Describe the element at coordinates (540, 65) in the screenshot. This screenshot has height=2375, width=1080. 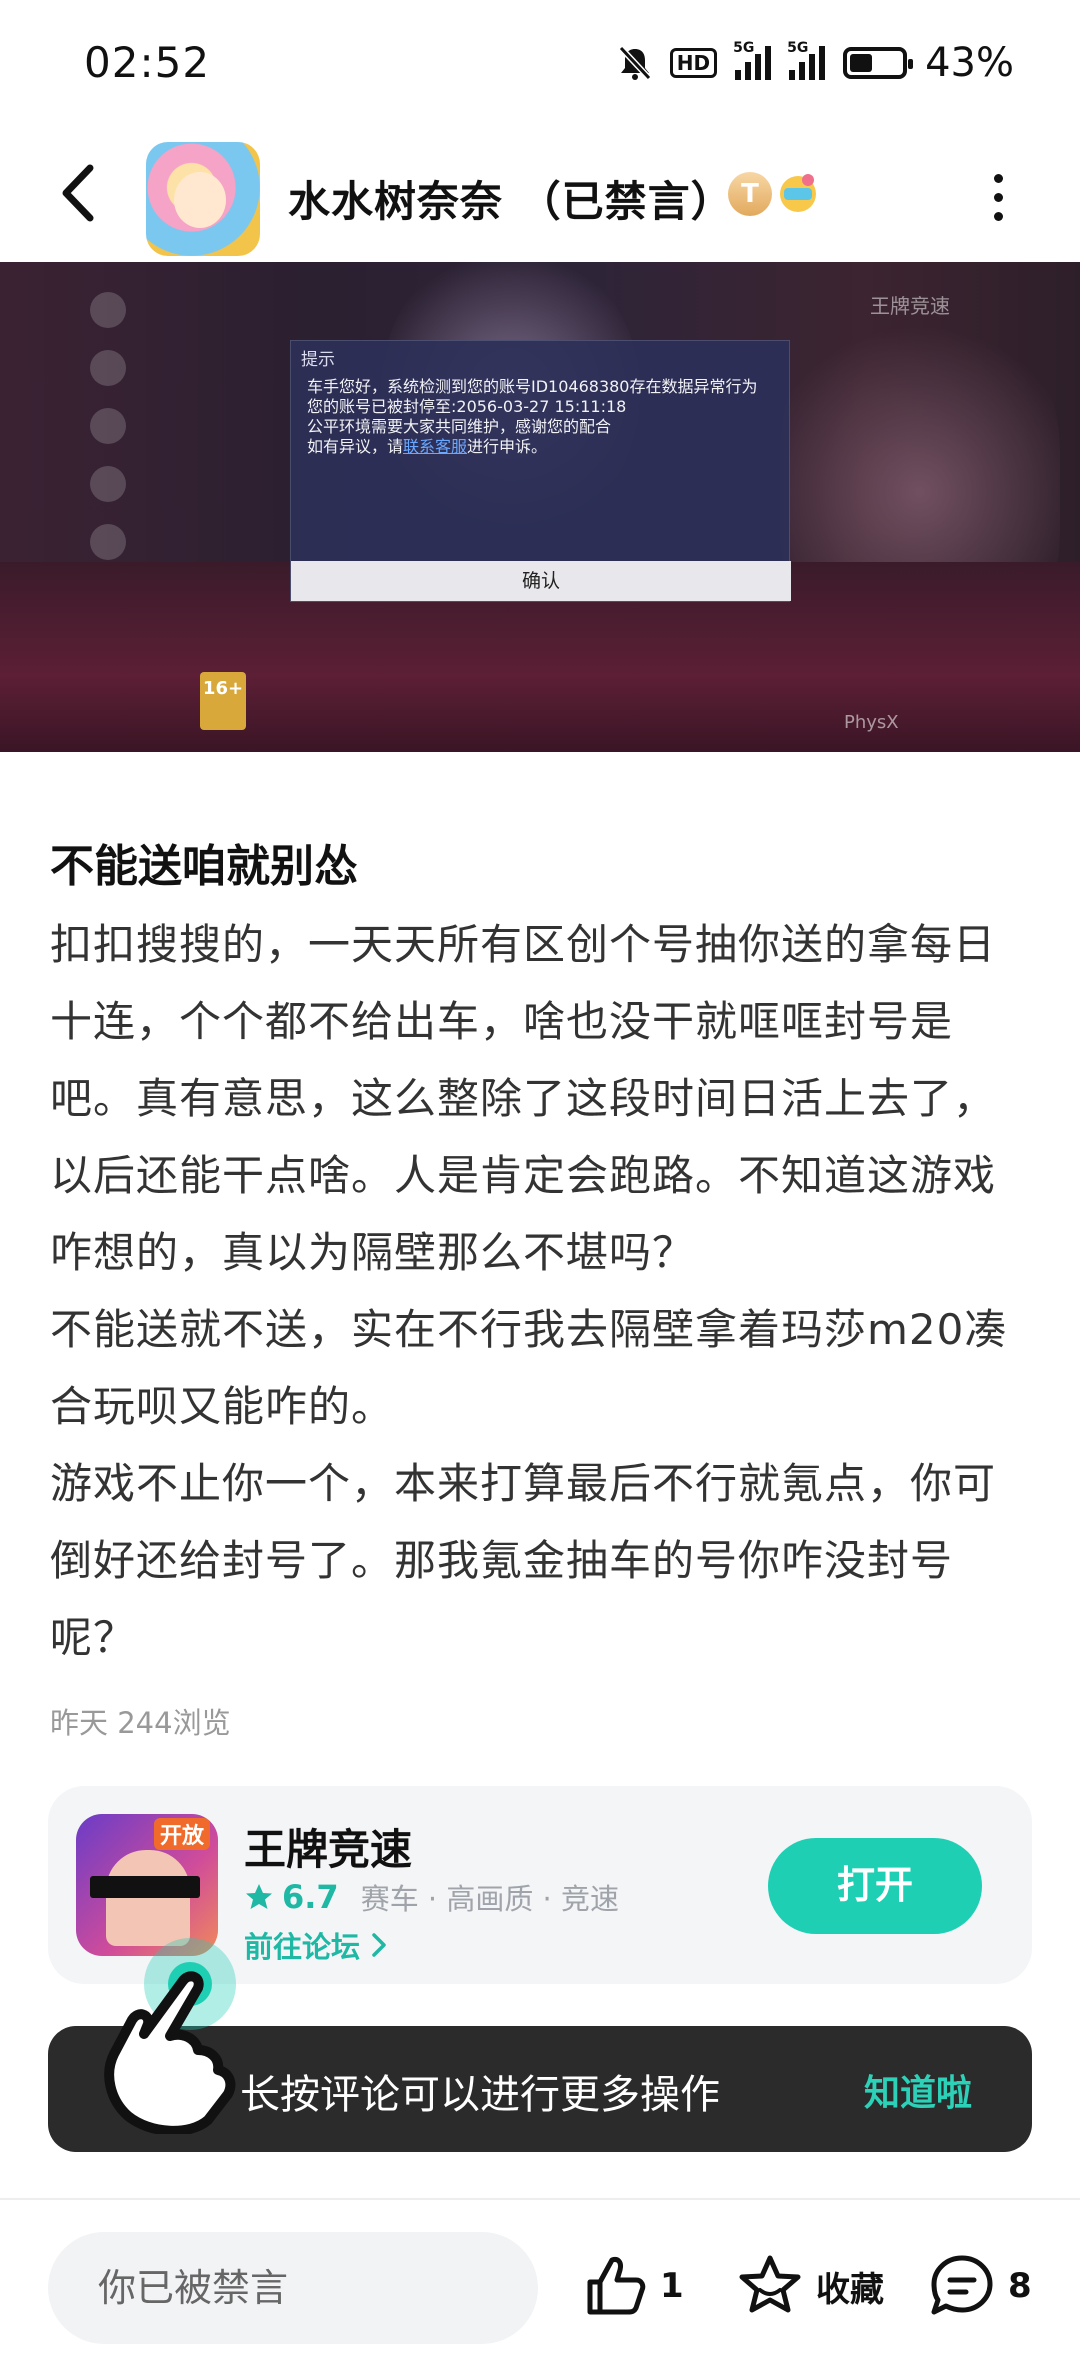
I see `status-bar: 02:52 HD 5G 5G 43%` at that location.